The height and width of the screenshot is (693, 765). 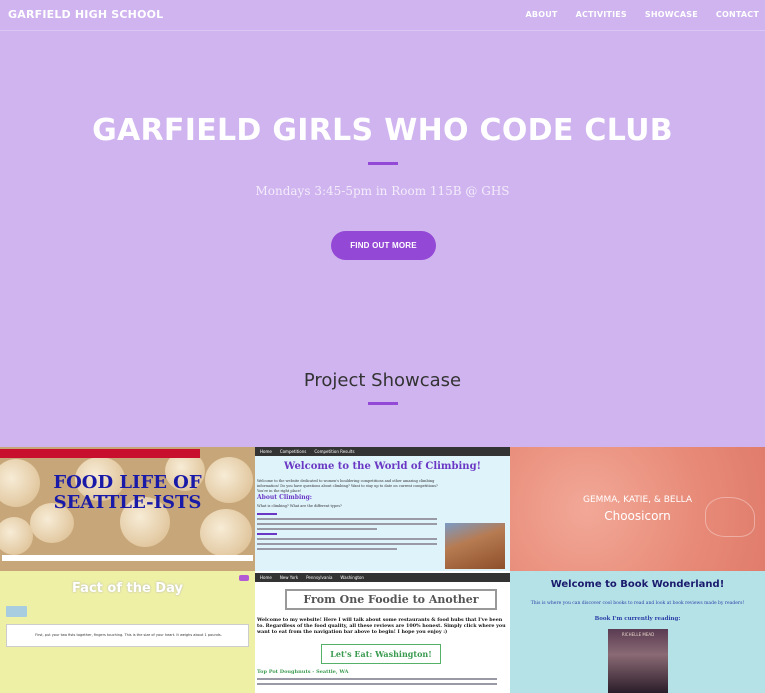 What do you see at coordinates (671, 14) in the screenshot?
I see `nav-link-showcase: SHOWCASE` at bounding box center [671, 14].